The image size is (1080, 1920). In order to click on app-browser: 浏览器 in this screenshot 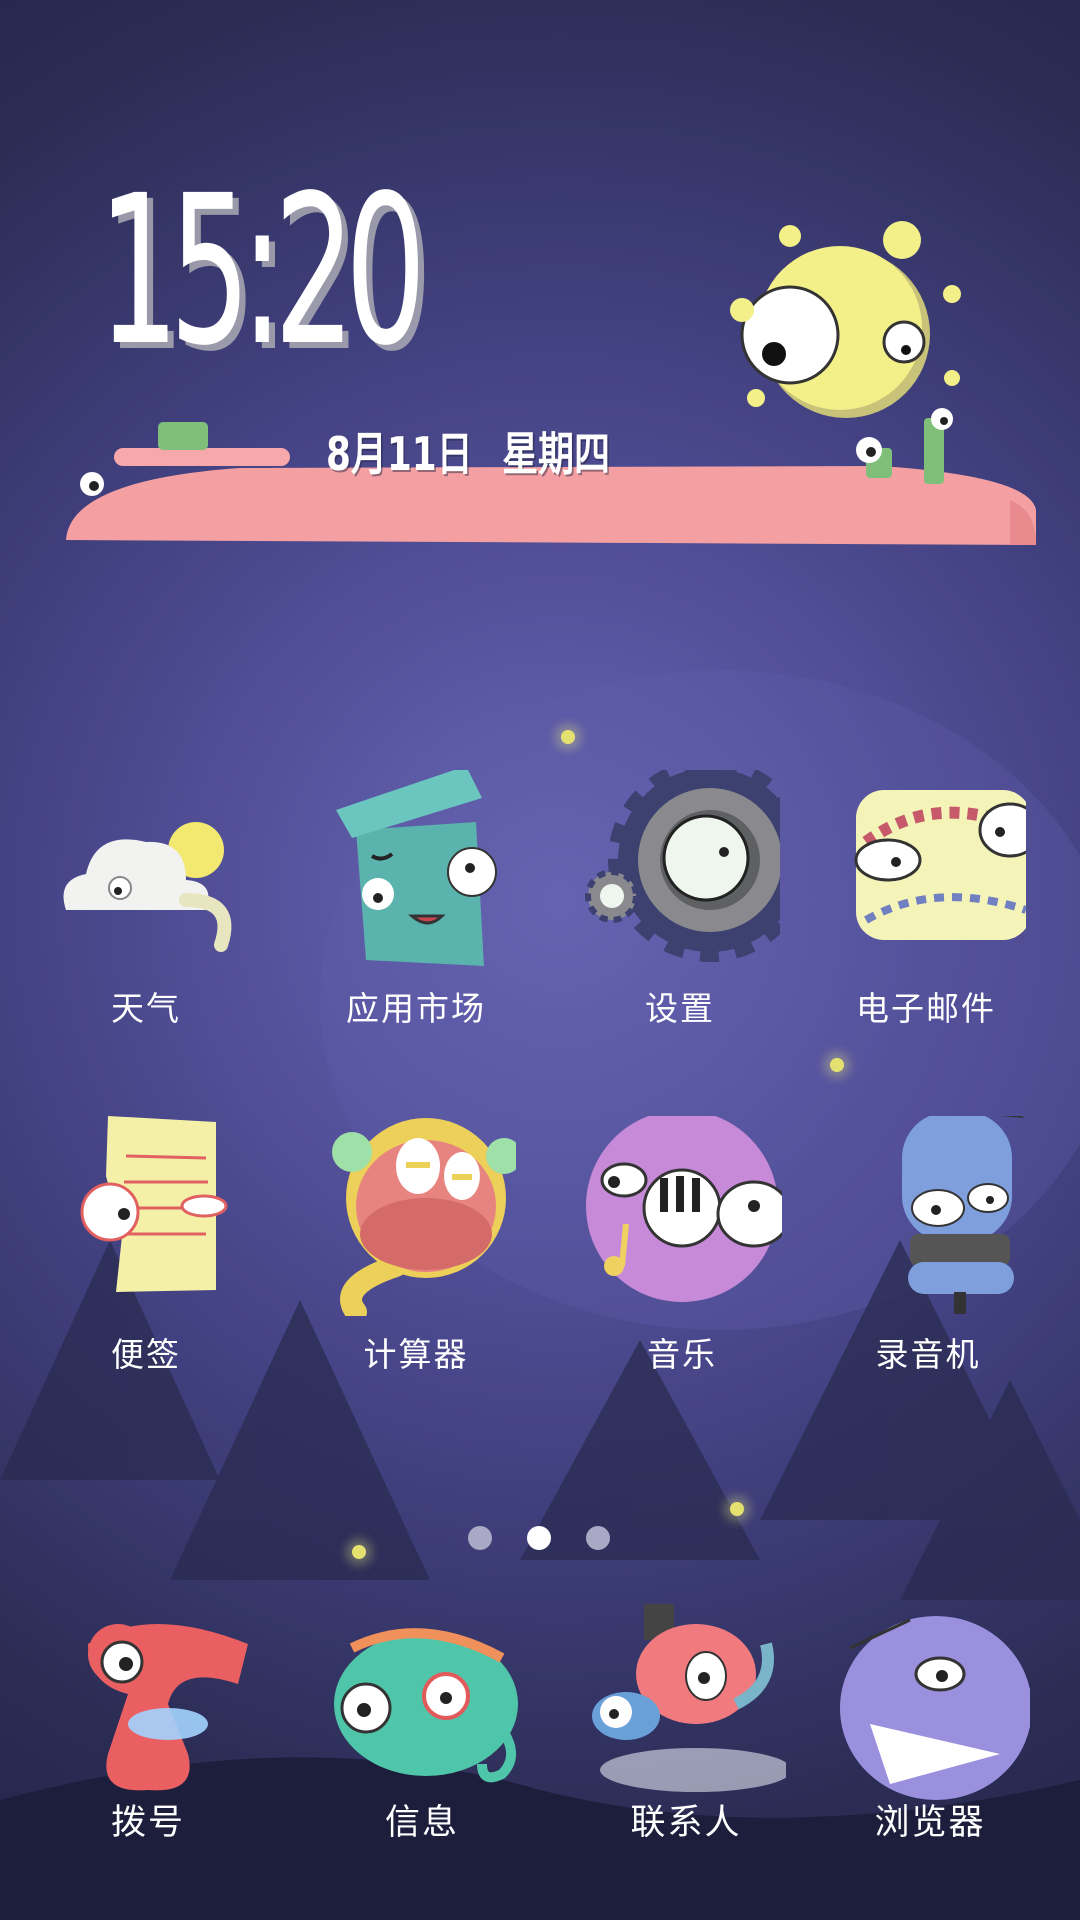, I will do `click(930, 1749)`.